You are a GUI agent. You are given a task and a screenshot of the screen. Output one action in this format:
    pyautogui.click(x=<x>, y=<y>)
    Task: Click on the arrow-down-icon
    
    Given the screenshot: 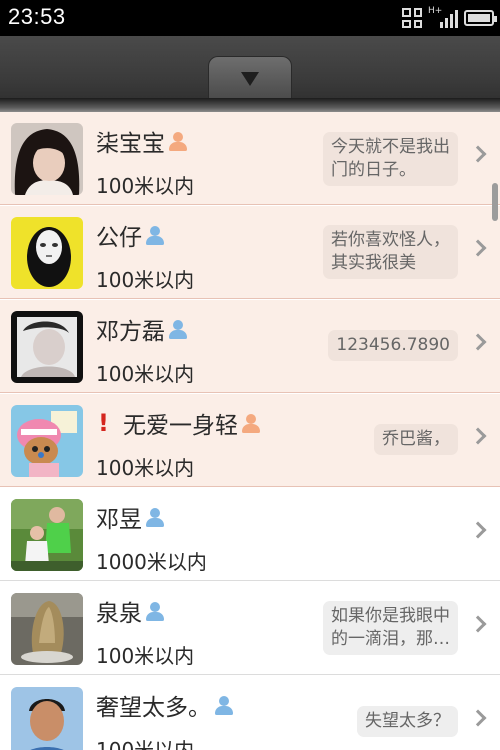 What is the action you would take?
    pyautogui.click(x=250, y=78)
    